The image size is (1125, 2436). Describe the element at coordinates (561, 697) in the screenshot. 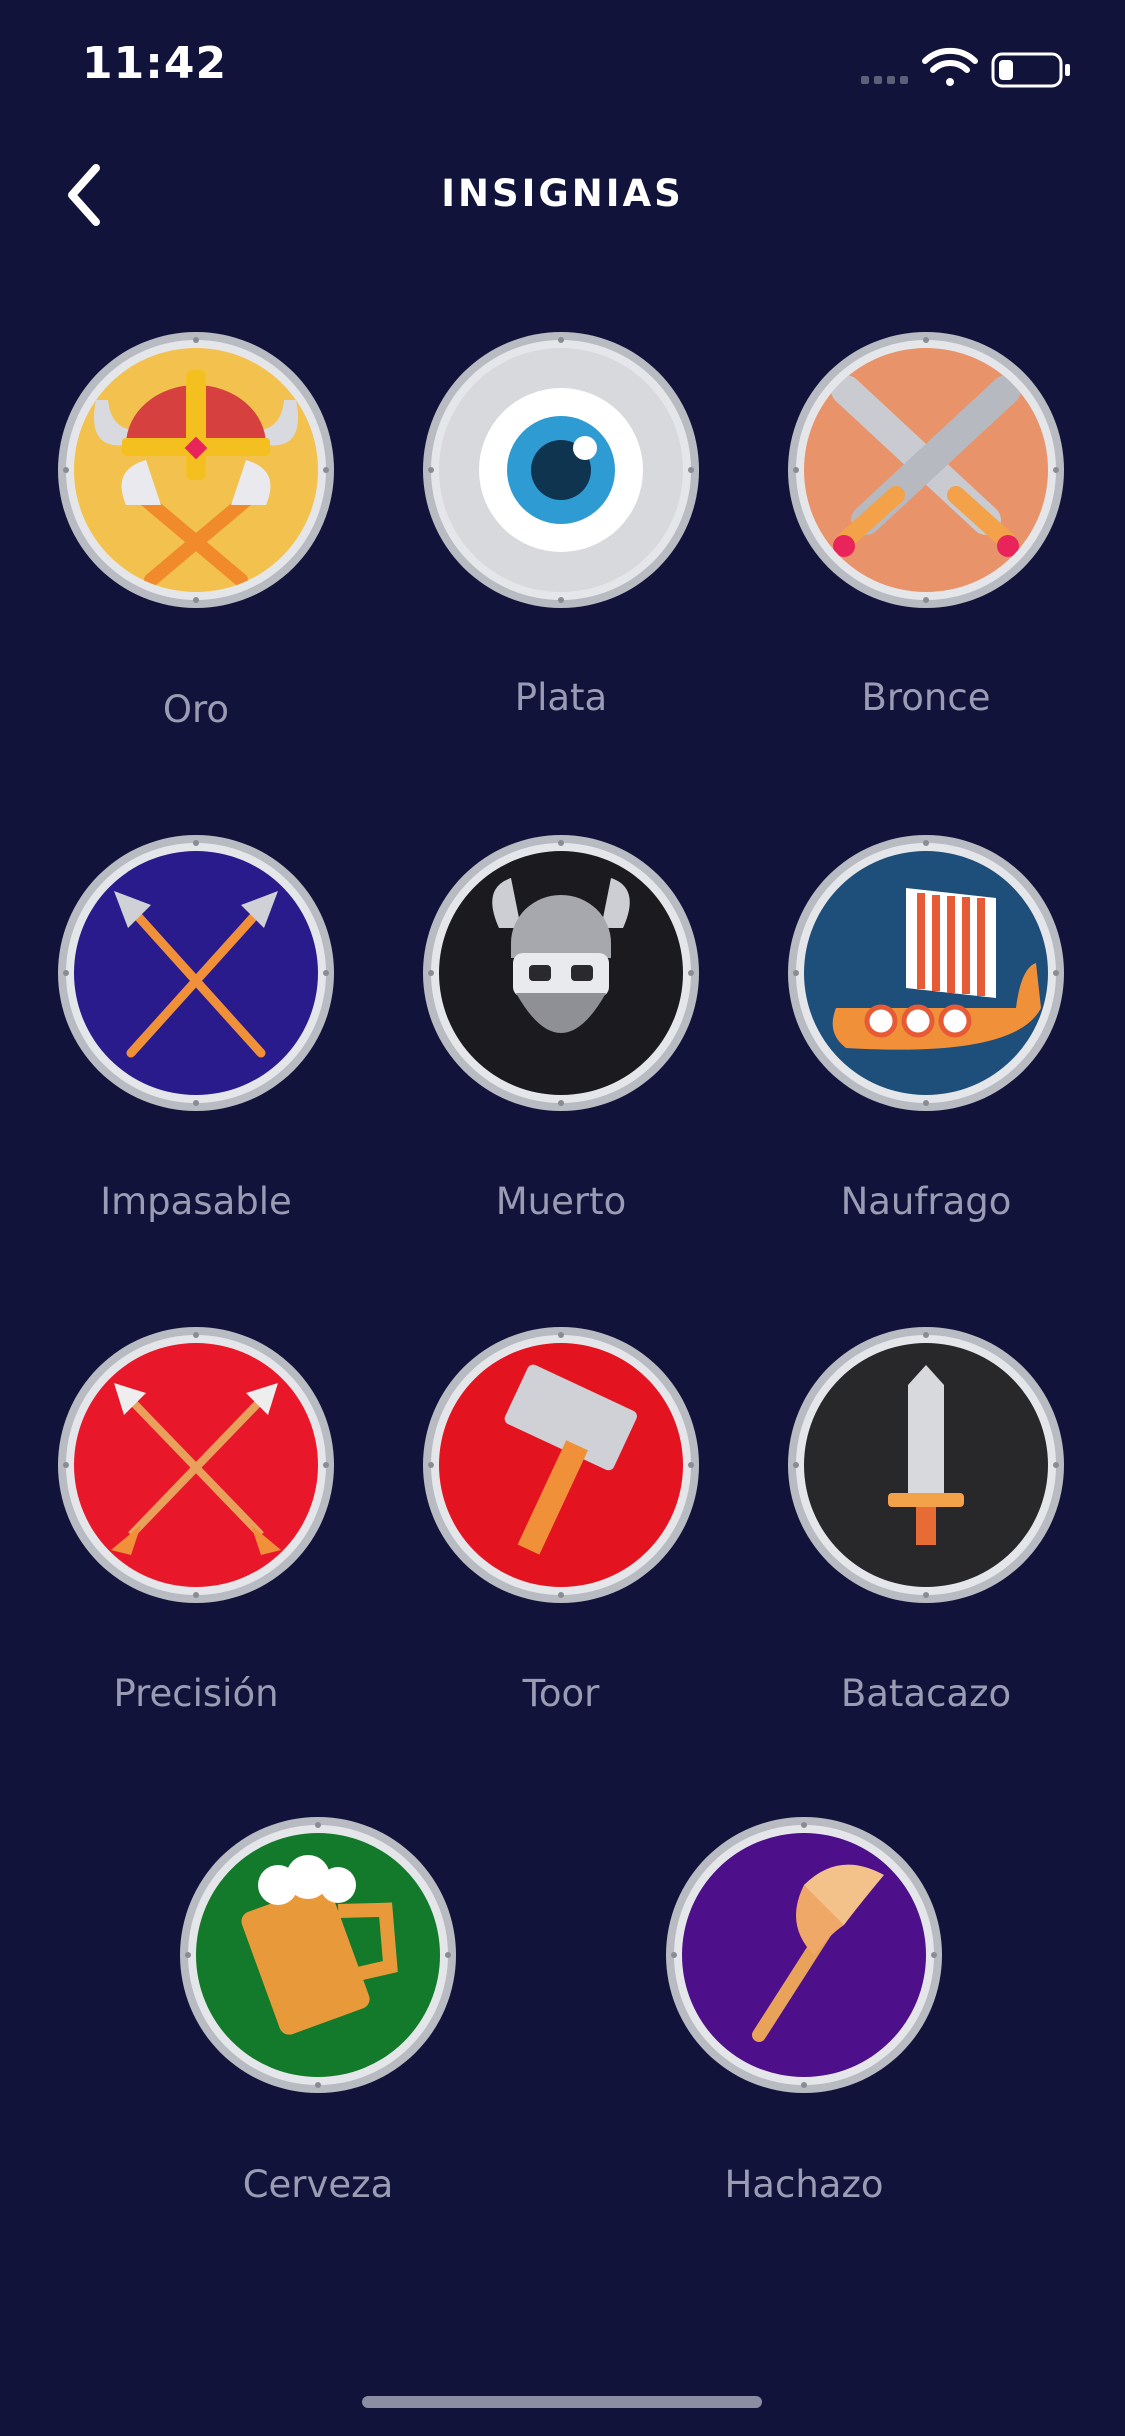

I see `badge-label: Plata` at that location.